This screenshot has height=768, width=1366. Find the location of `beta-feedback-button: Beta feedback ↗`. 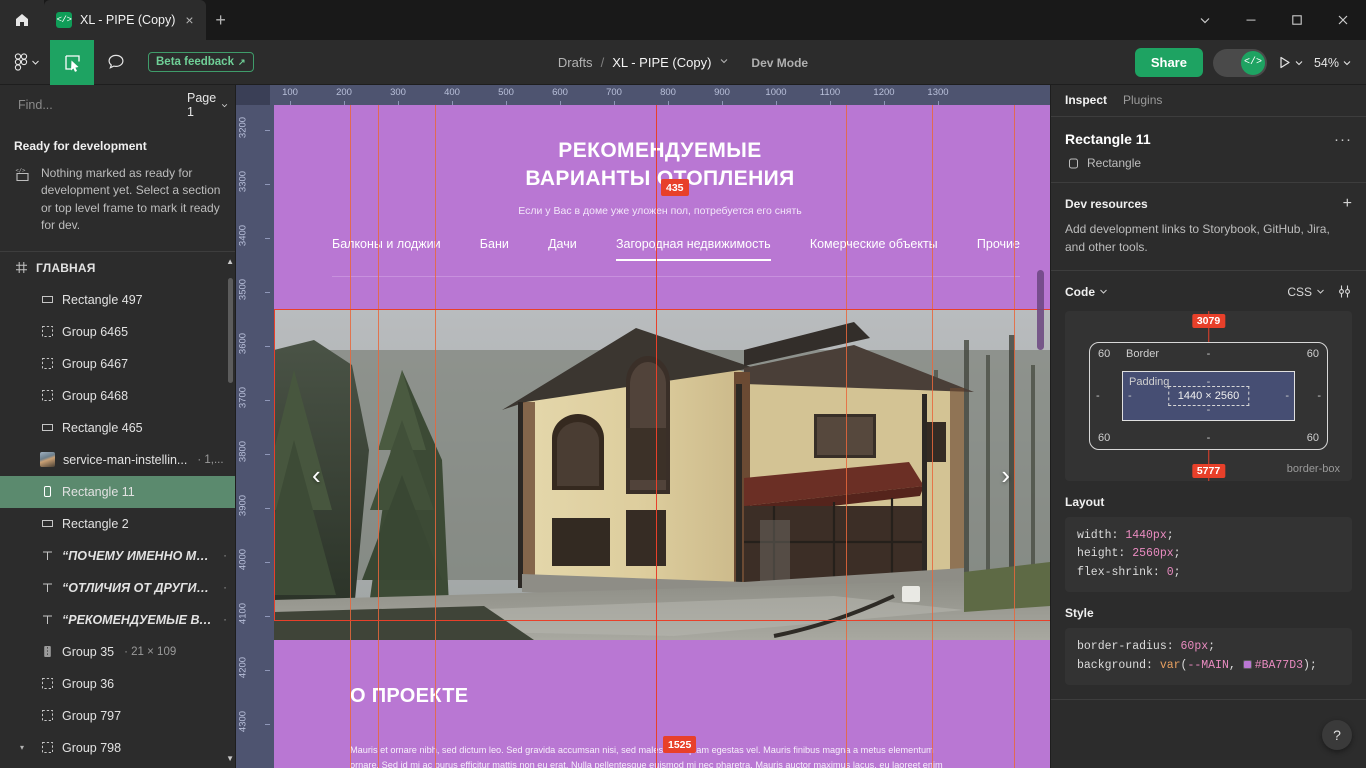

beta-feedback-button: Beta feedback ↗ is located at coordinates (201, 62).